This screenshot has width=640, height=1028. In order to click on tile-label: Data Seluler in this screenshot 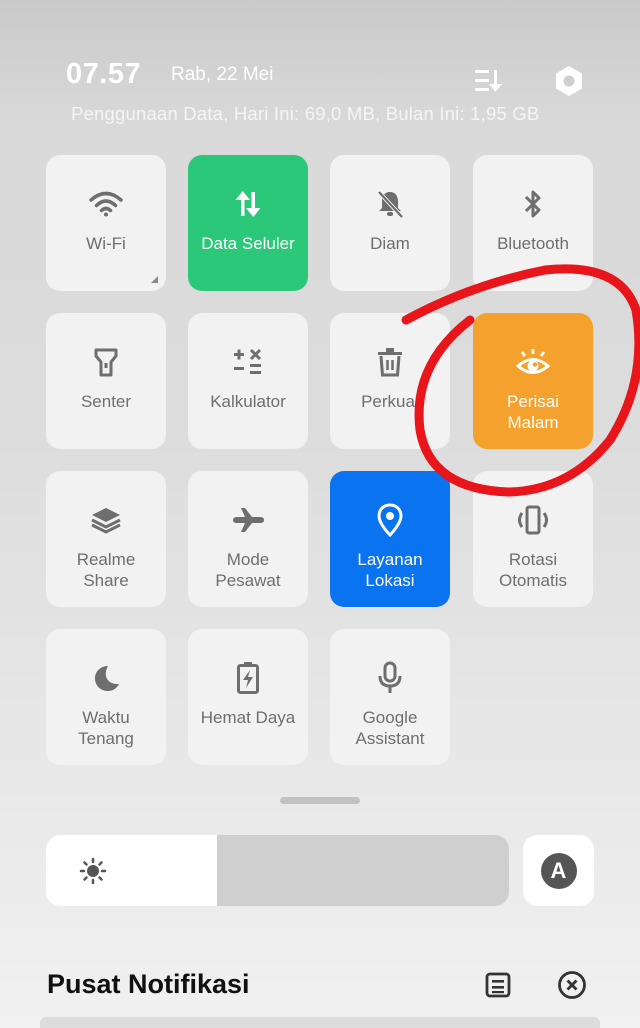, I will do `click(248, 243)`.